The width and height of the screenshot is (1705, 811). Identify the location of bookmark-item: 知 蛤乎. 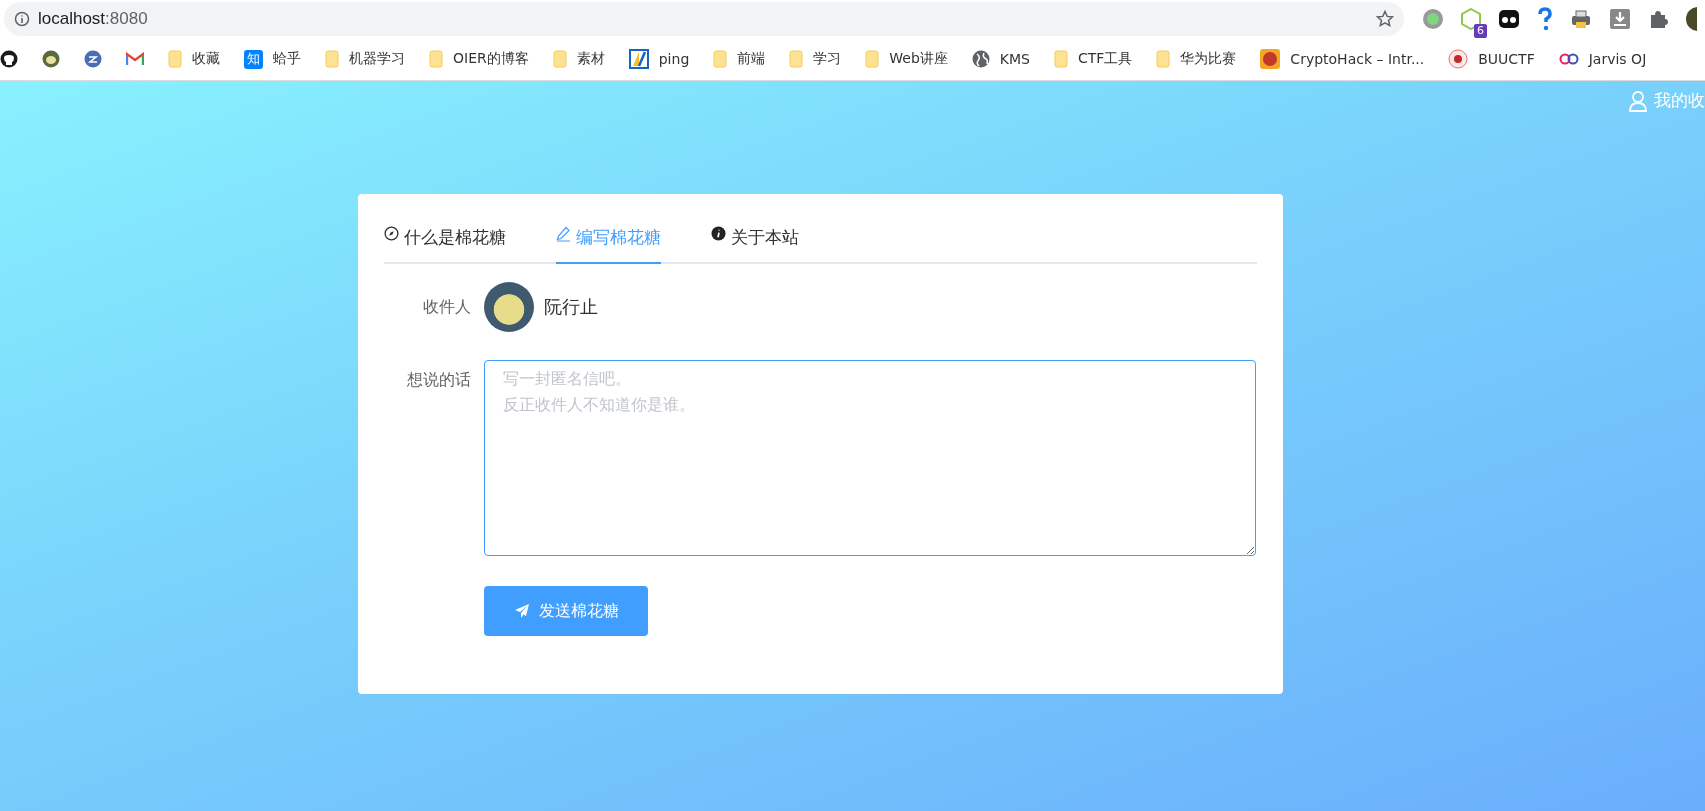
(272, 59).